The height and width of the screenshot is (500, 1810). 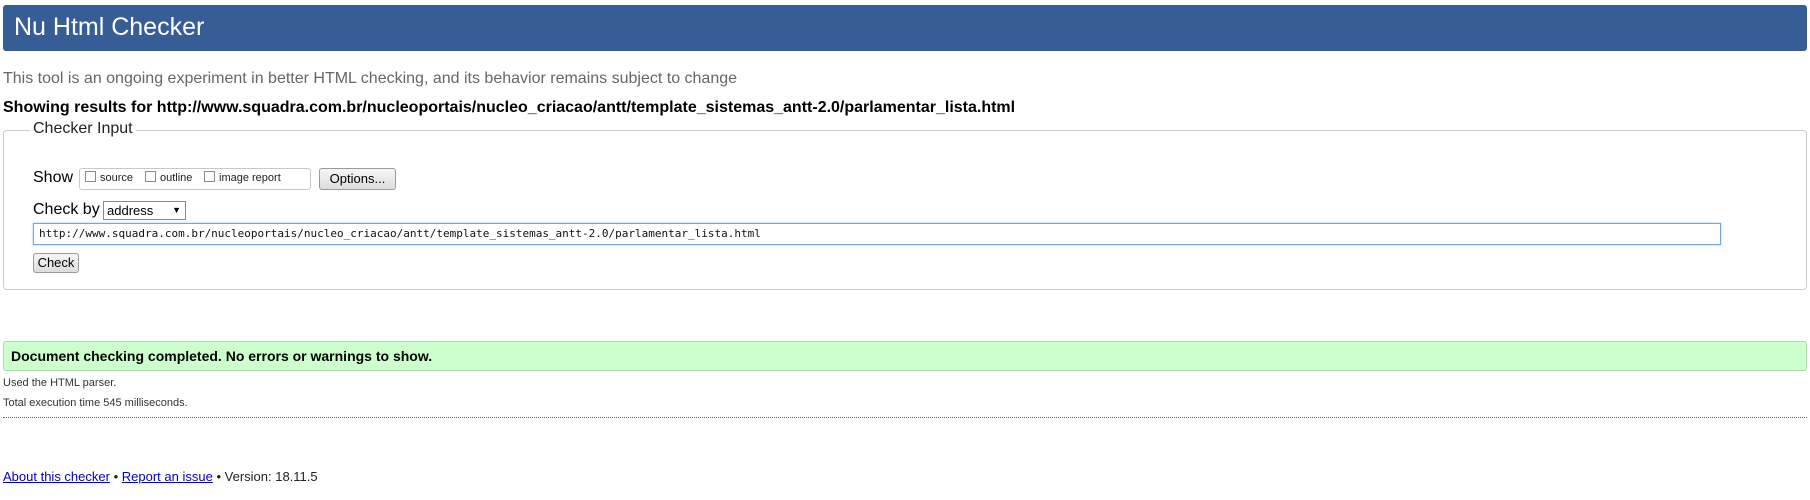 I want to click on check-by-select: address ▼, so click(x=144, y=210).